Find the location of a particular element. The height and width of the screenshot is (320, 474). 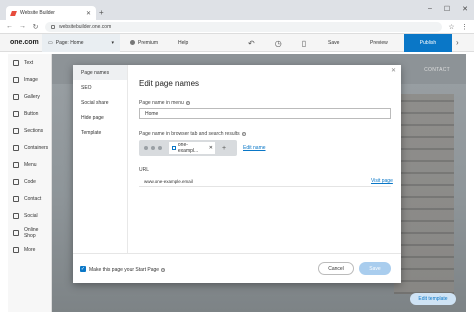

sidebar-item-social: Social is located at coordinates (29, 215).